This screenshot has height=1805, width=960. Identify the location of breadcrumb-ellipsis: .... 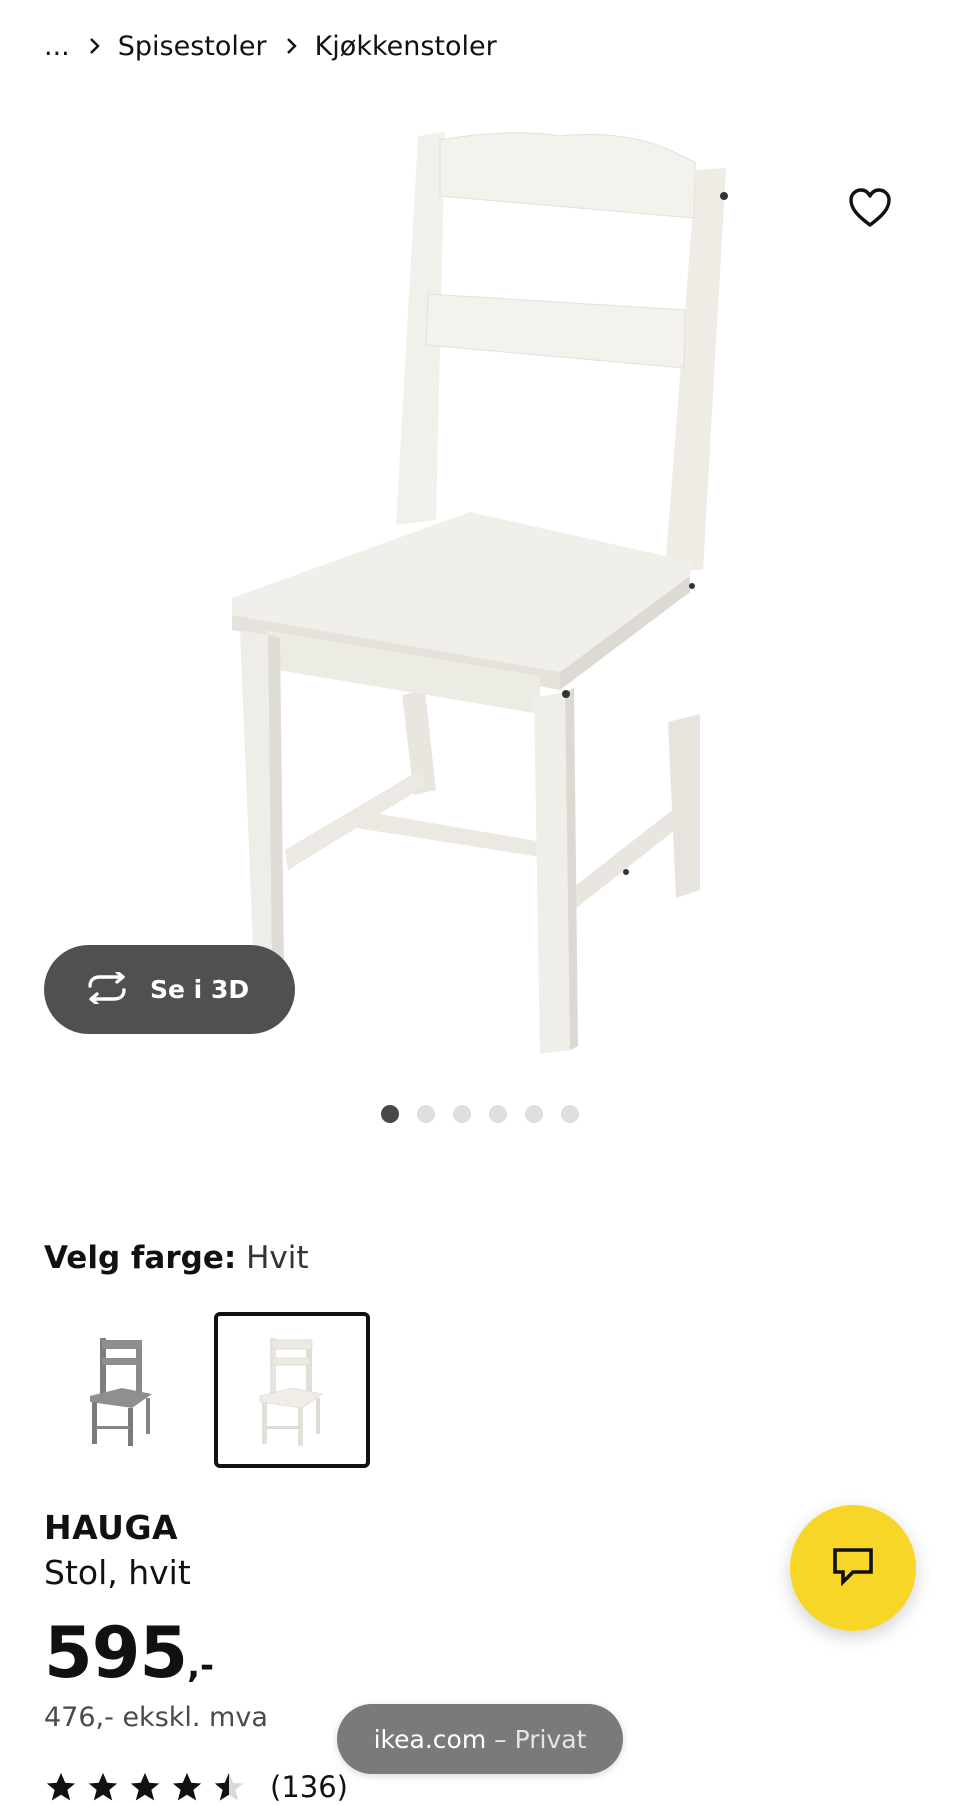
(57, 46).